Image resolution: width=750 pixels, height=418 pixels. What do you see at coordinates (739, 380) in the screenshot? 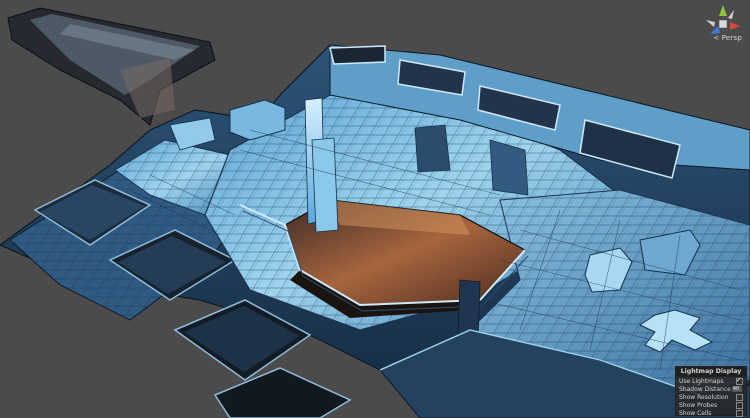
I see `use-lightmaps-checkbox` at bounding box center [739, 380].